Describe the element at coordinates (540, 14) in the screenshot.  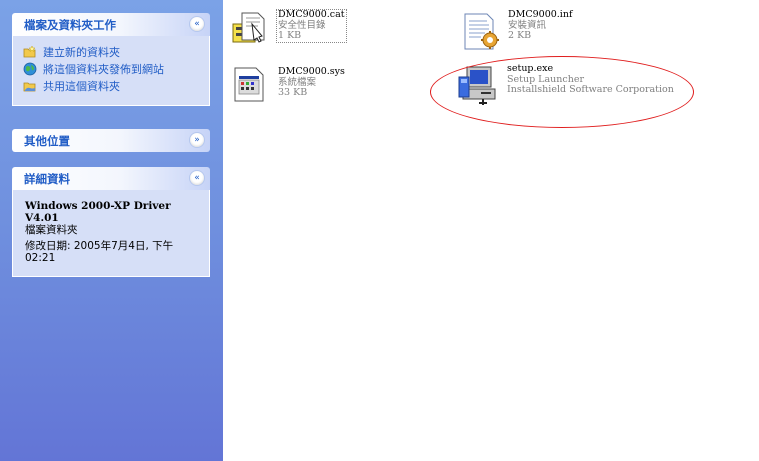
I see `file-name: DMC9000.inf` at that location.